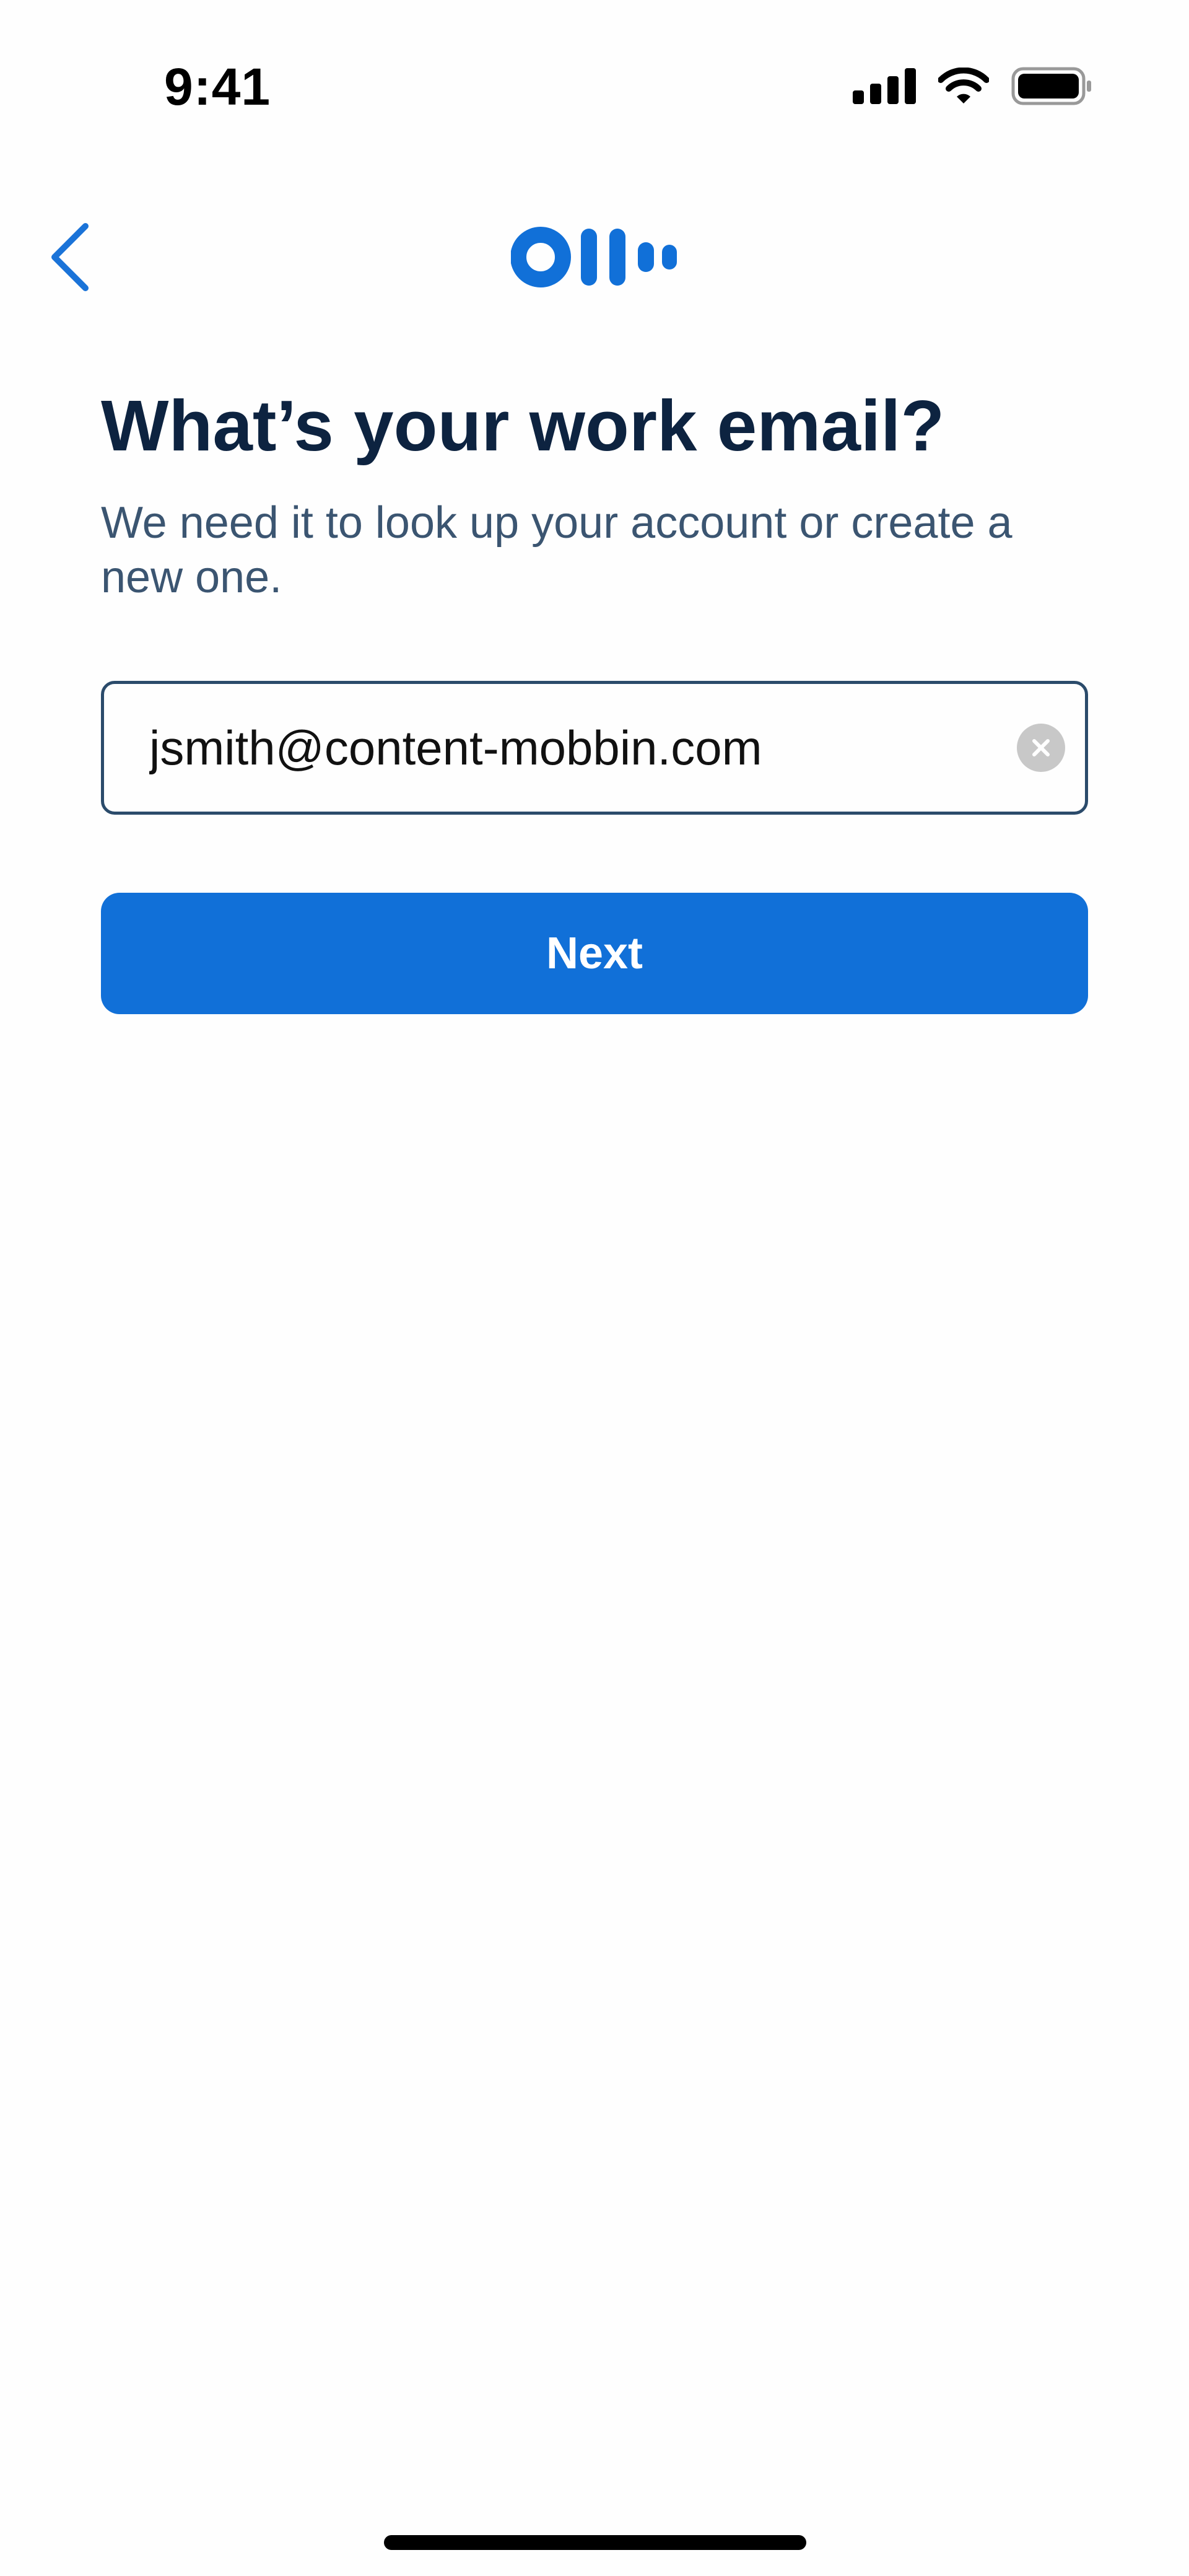 The image size is (1189, 2576). Describe the element at coordinates (884, 86) in the screenshot. I see `cellular-signal-icon` at that location.